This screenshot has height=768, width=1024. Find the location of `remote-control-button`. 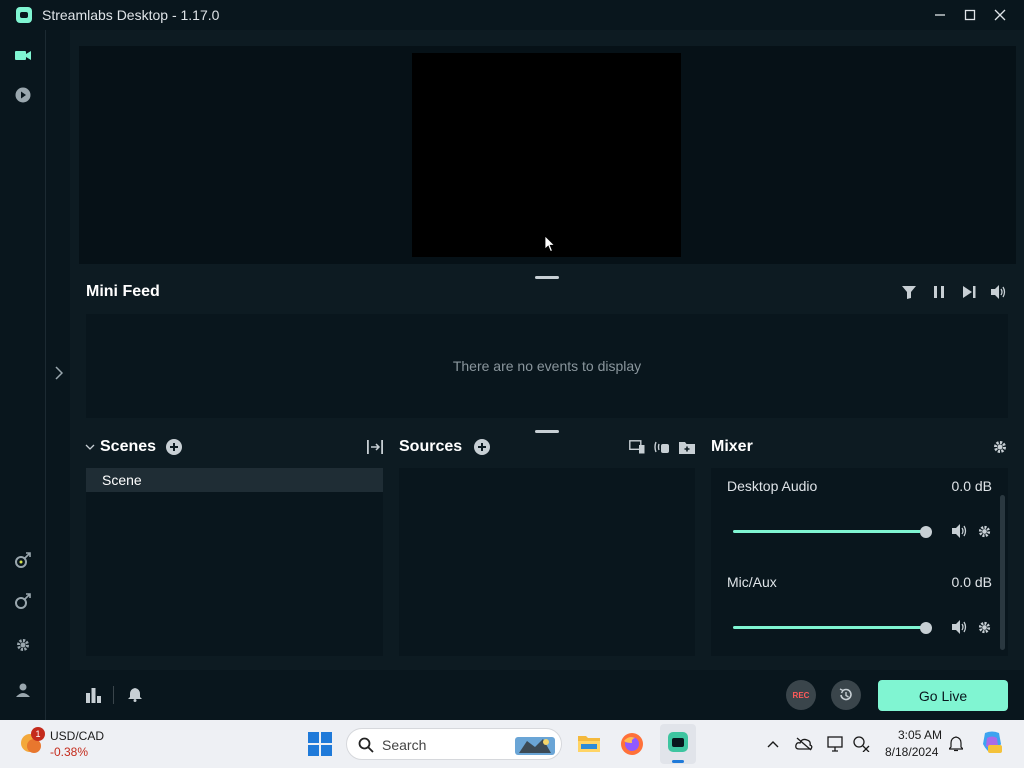

remote-control-button is located at coordinates (23, 601).